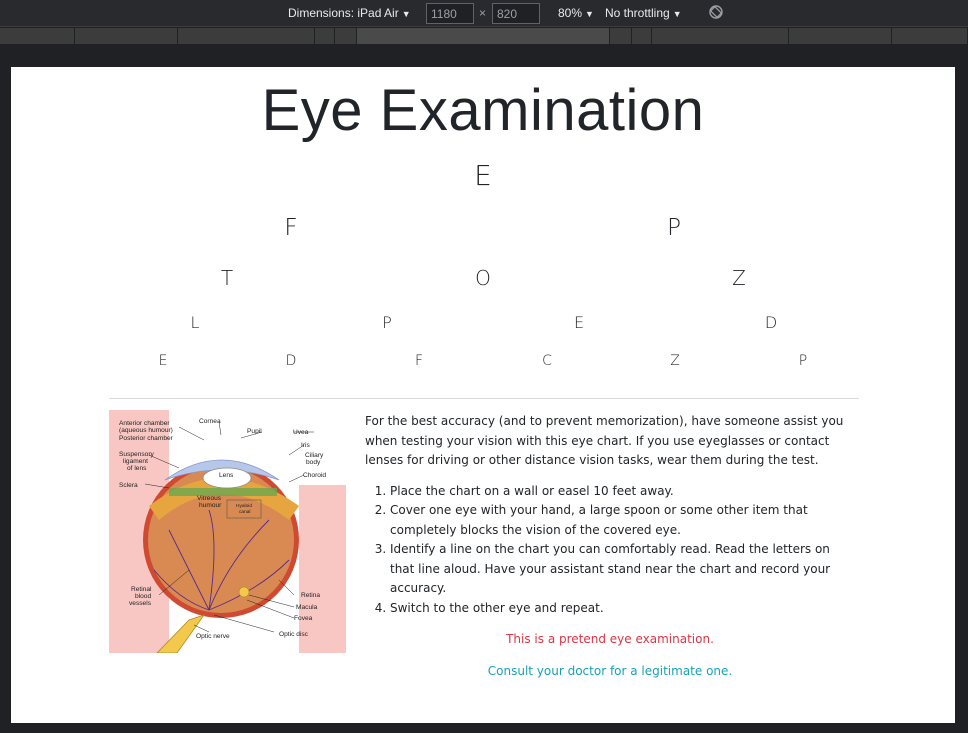 This screenshot has height=733, width=968. I want to click on label-pupil: Pupil, so click(254, 431).